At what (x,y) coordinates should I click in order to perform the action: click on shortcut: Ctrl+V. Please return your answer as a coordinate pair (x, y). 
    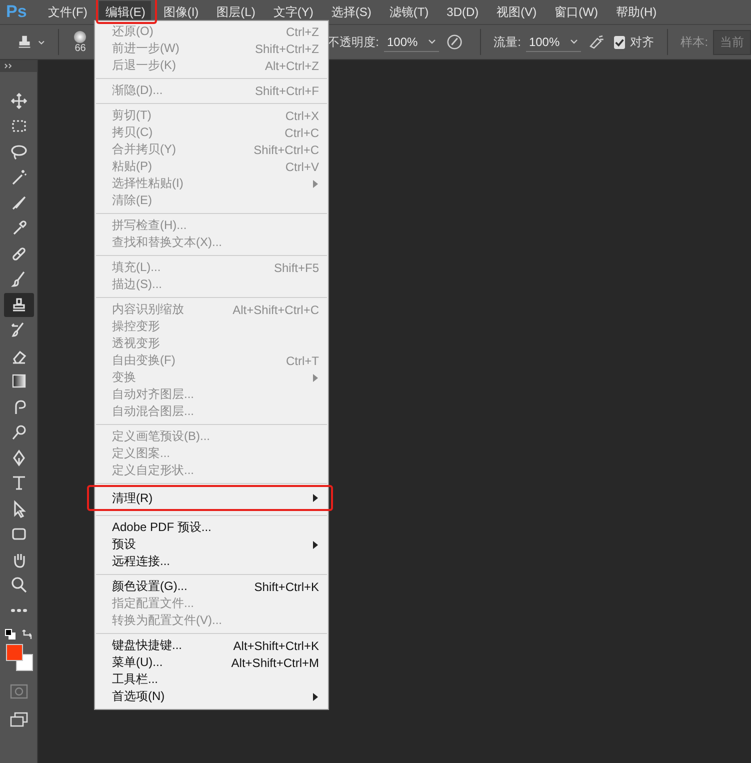
    Looking at the image, I should click on (302, 167).